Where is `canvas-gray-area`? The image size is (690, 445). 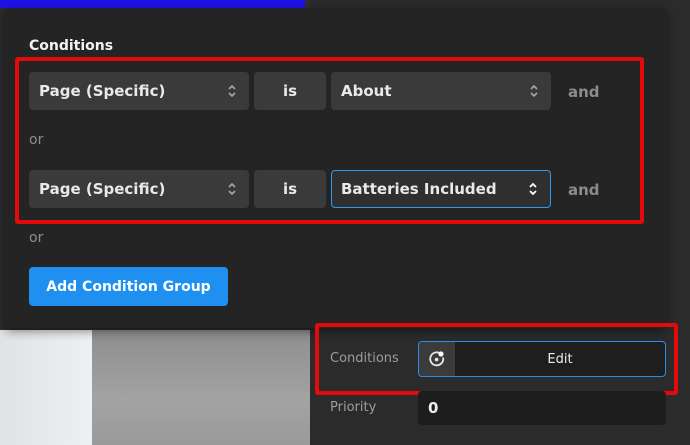 canvas-gray-area is located at coordinates (201, 387).